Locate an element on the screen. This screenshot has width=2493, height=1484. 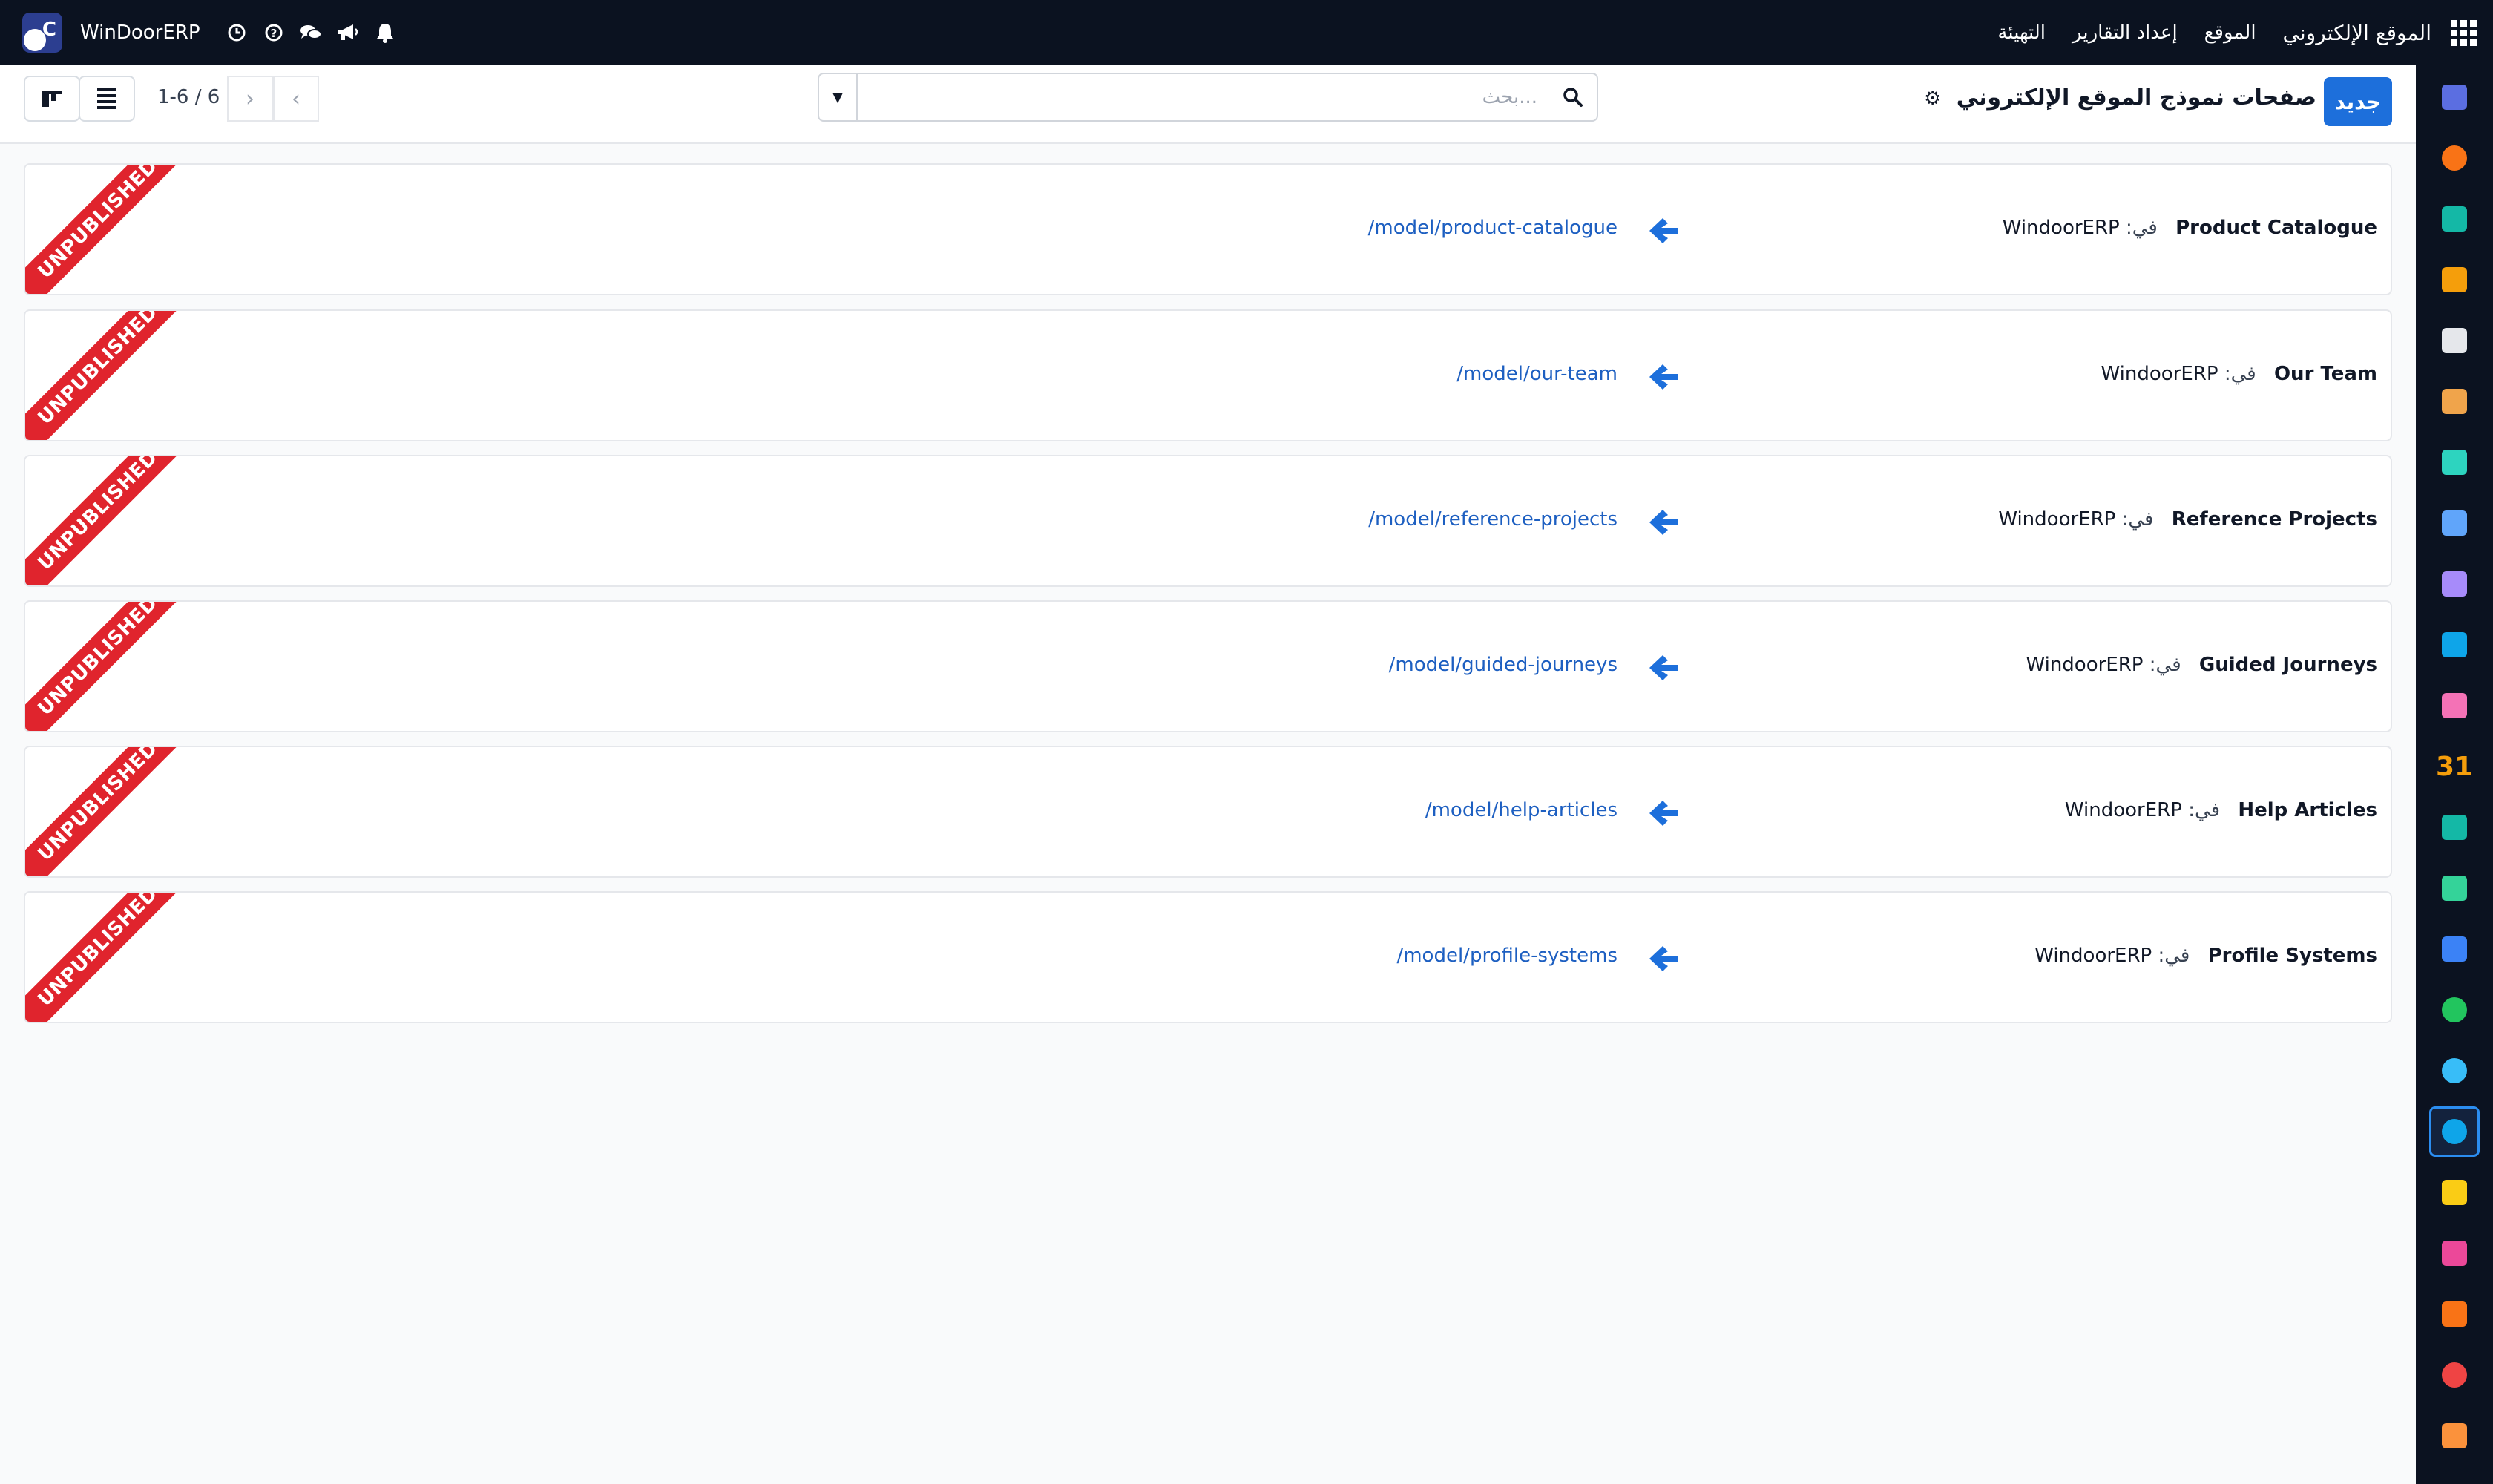
app-switcher-sidebar: 31 is located at coordinates (2454, 774).